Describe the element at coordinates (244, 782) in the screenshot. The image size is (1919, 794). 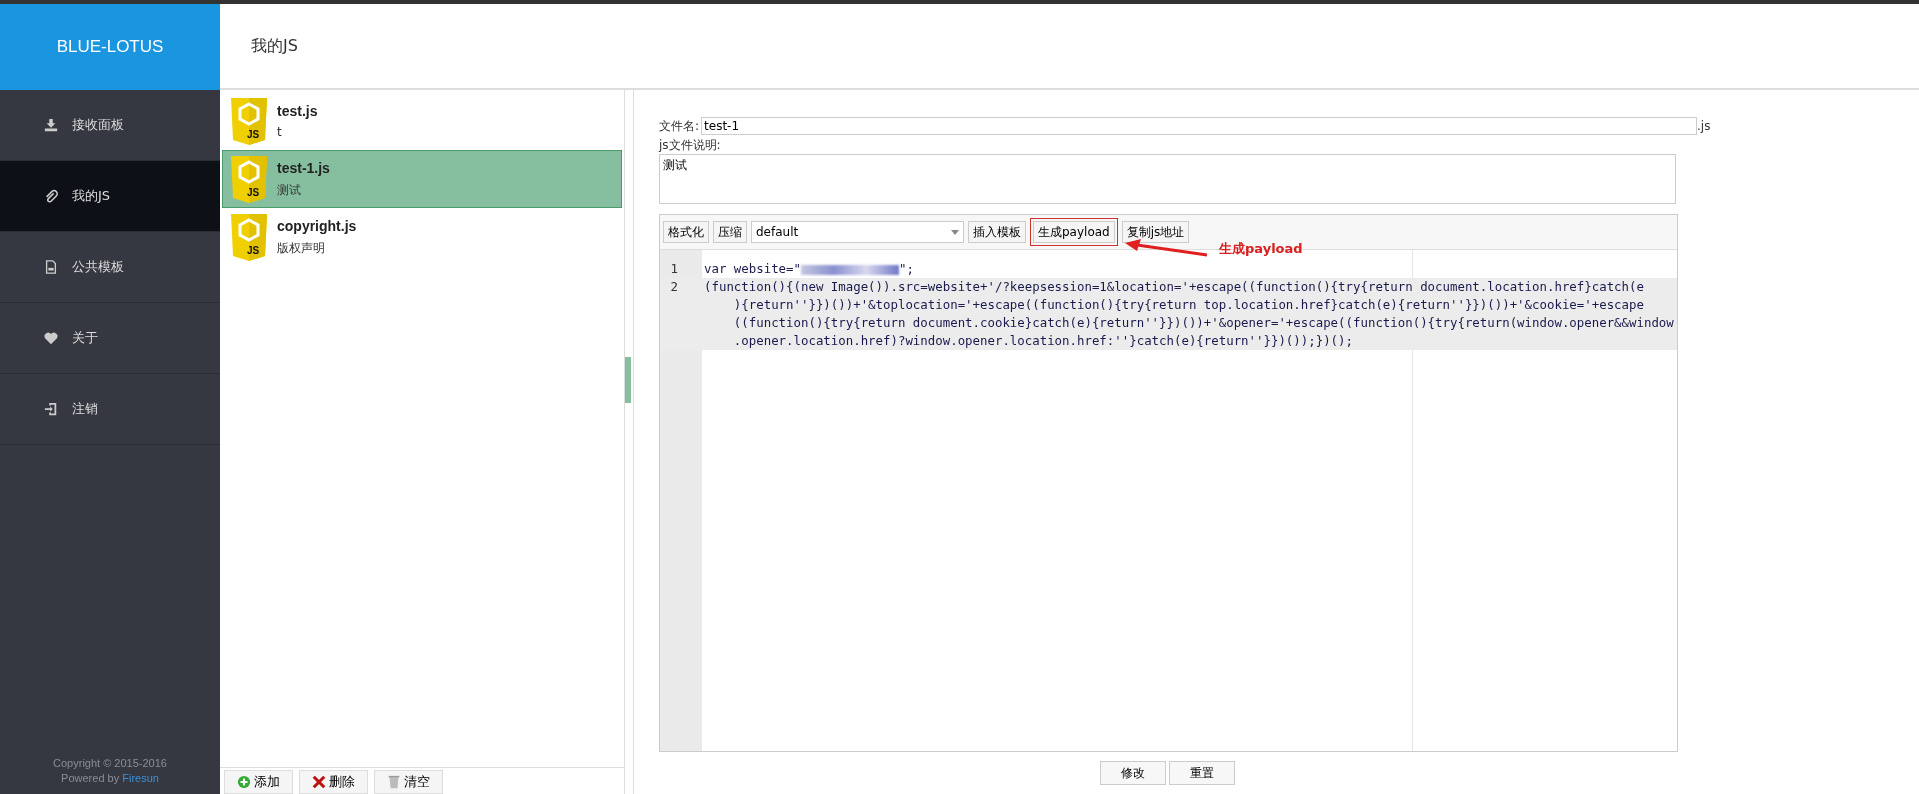
I see `plus-icon` at that location.